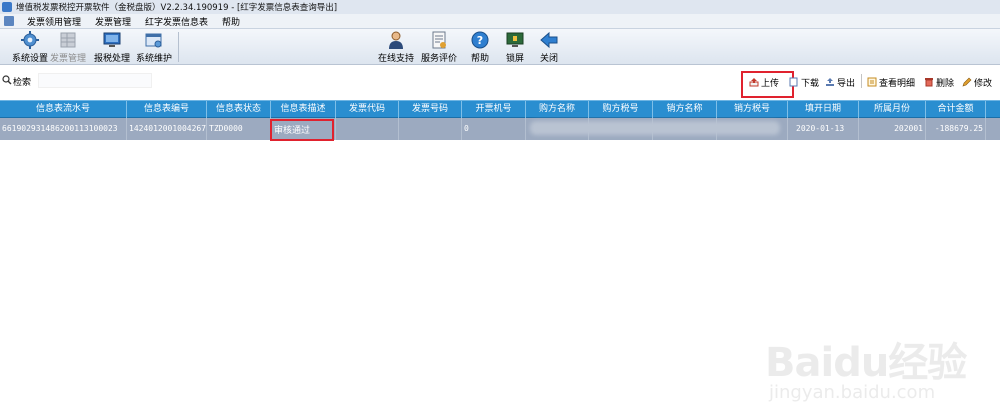 The width and height of the screenshot is (1000, 415). I want to click on download-icon, so click(793, 82).